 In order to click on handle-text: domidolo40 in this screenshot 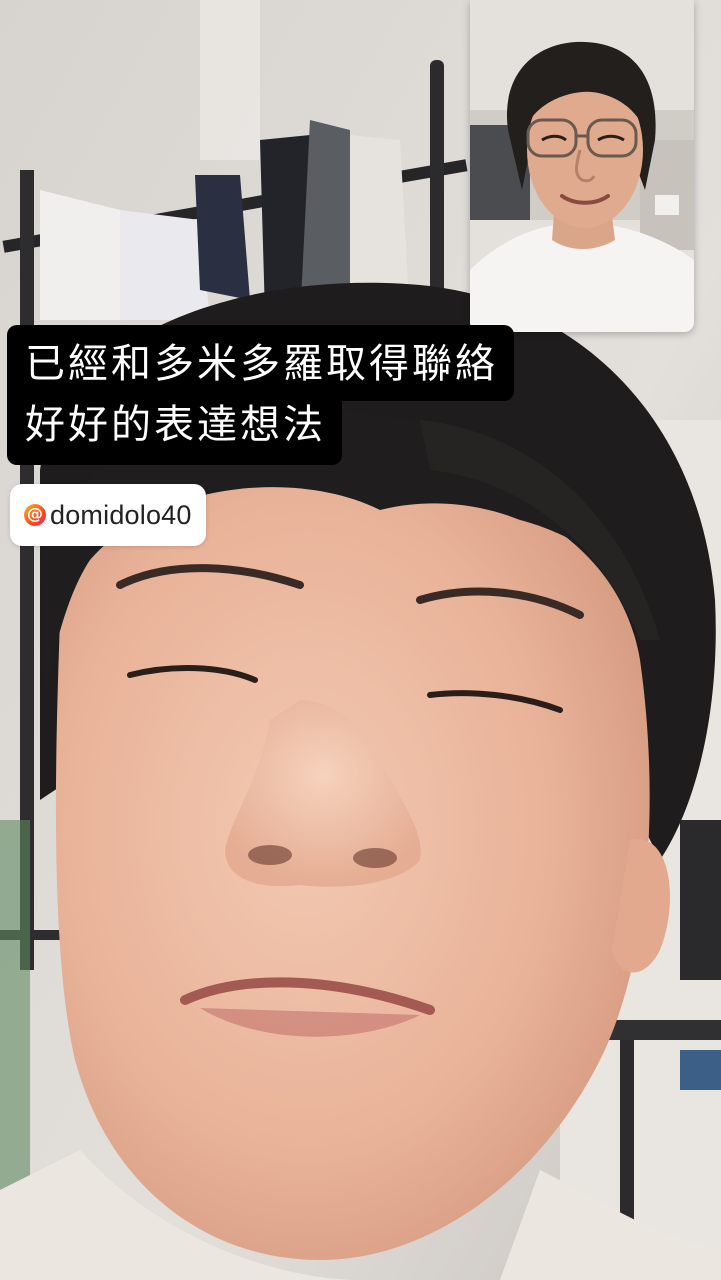, I will do `click(121, 514)`.